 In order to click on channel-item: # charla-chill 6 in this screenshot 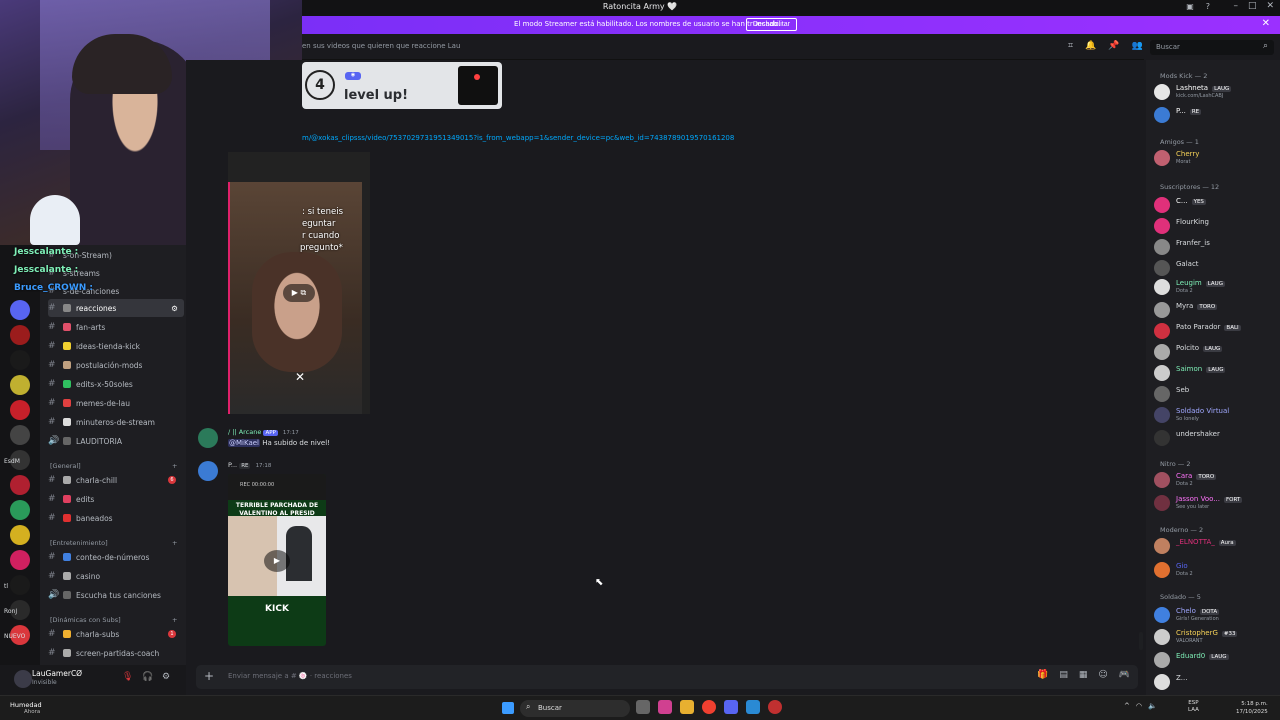, I will do `click(116, 480)`.